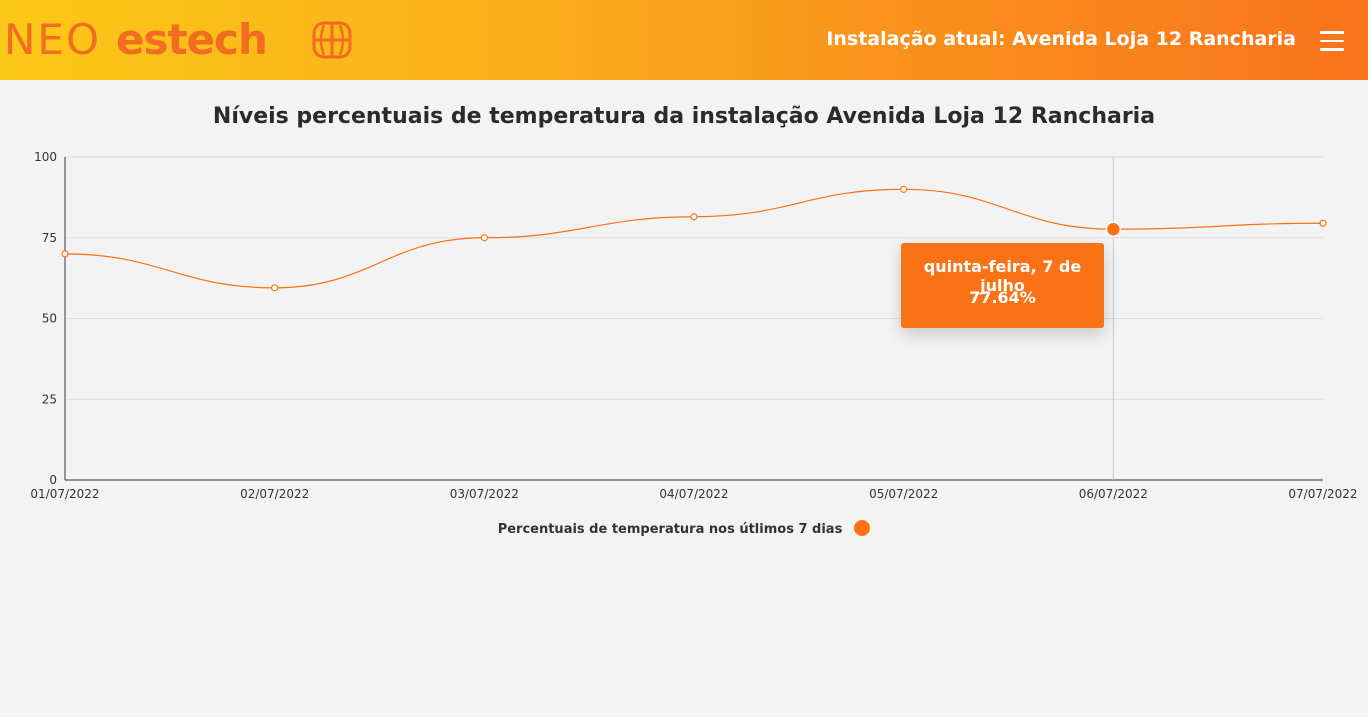  I want to click on x-tick-label: 01/07/2022, so click(64, 494).